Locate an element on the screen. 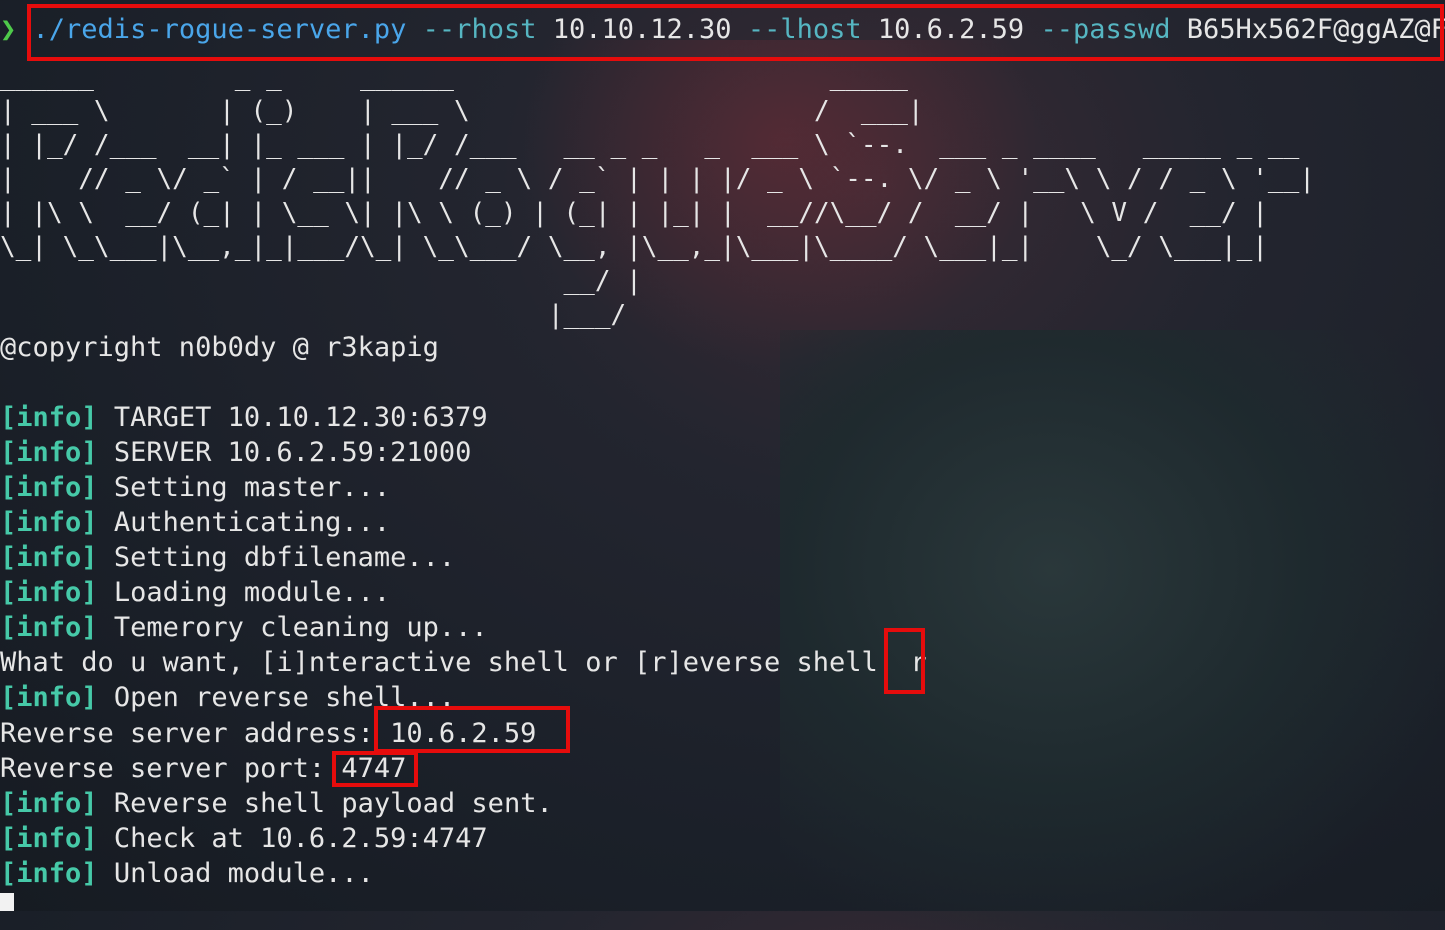 The height and width of the screenshot is (930, 1445). highlight-box-reverse-port is located at coordinates (375, 769).